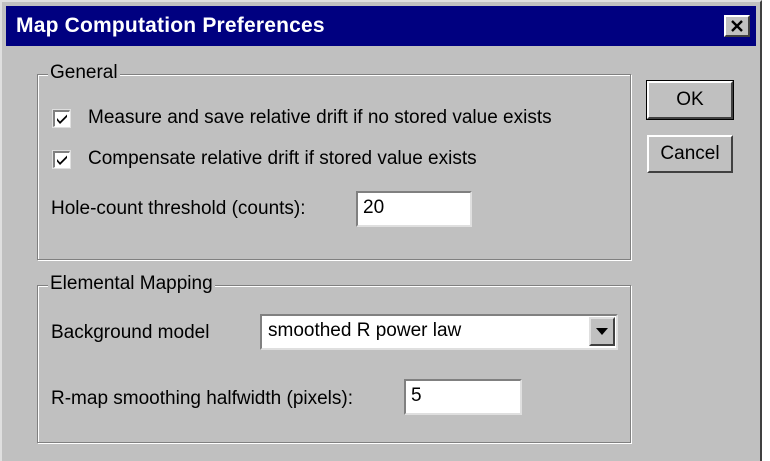  What do you see at coordinates (130, 332) in the screenshot?
I see `background-model-label: Background model` at bounding box center [130, 332].